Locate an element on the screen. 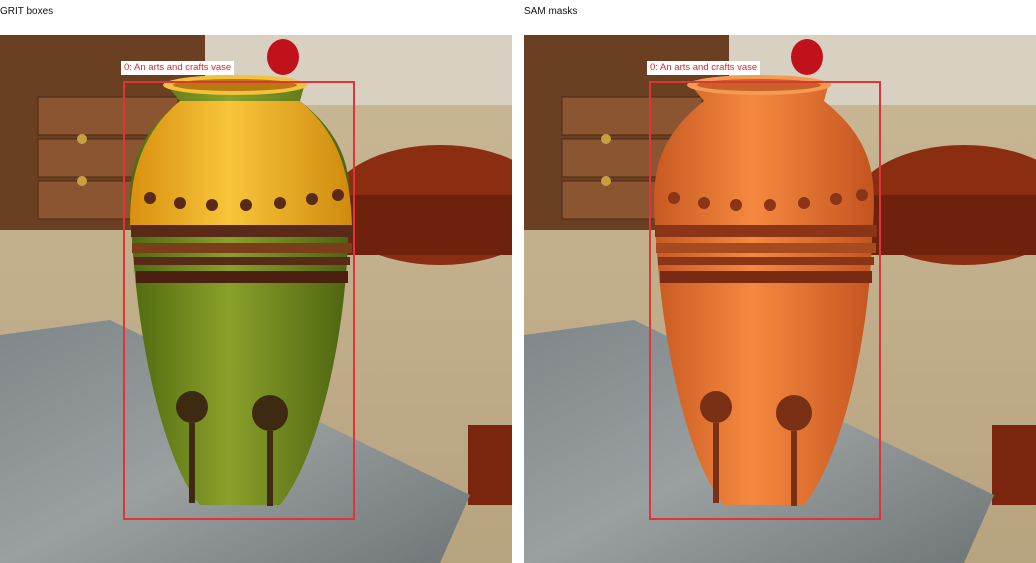 The height and width of the screenshot is (563, 1036). panel-title-sam: SAM masks is located at coordinates (551, 11).